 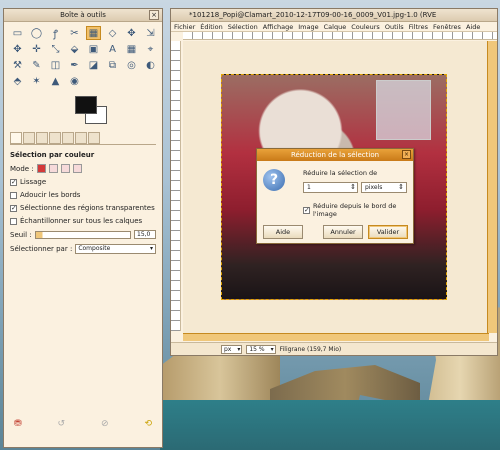 I want to click on shrink-label: Réduire la sélection de, so click(x=340, y=173).